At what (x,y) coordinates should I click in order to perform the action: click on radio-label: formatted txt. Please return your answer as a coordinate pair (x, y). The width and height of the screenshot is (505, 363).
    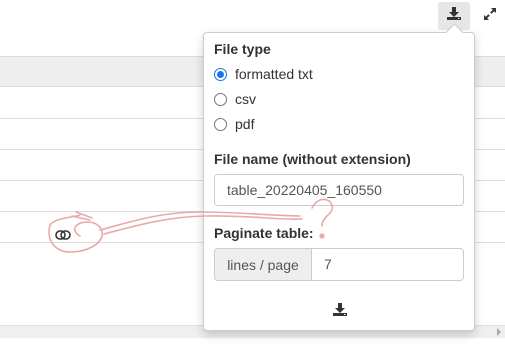
    Looking at the image, I should click on (274, 74).